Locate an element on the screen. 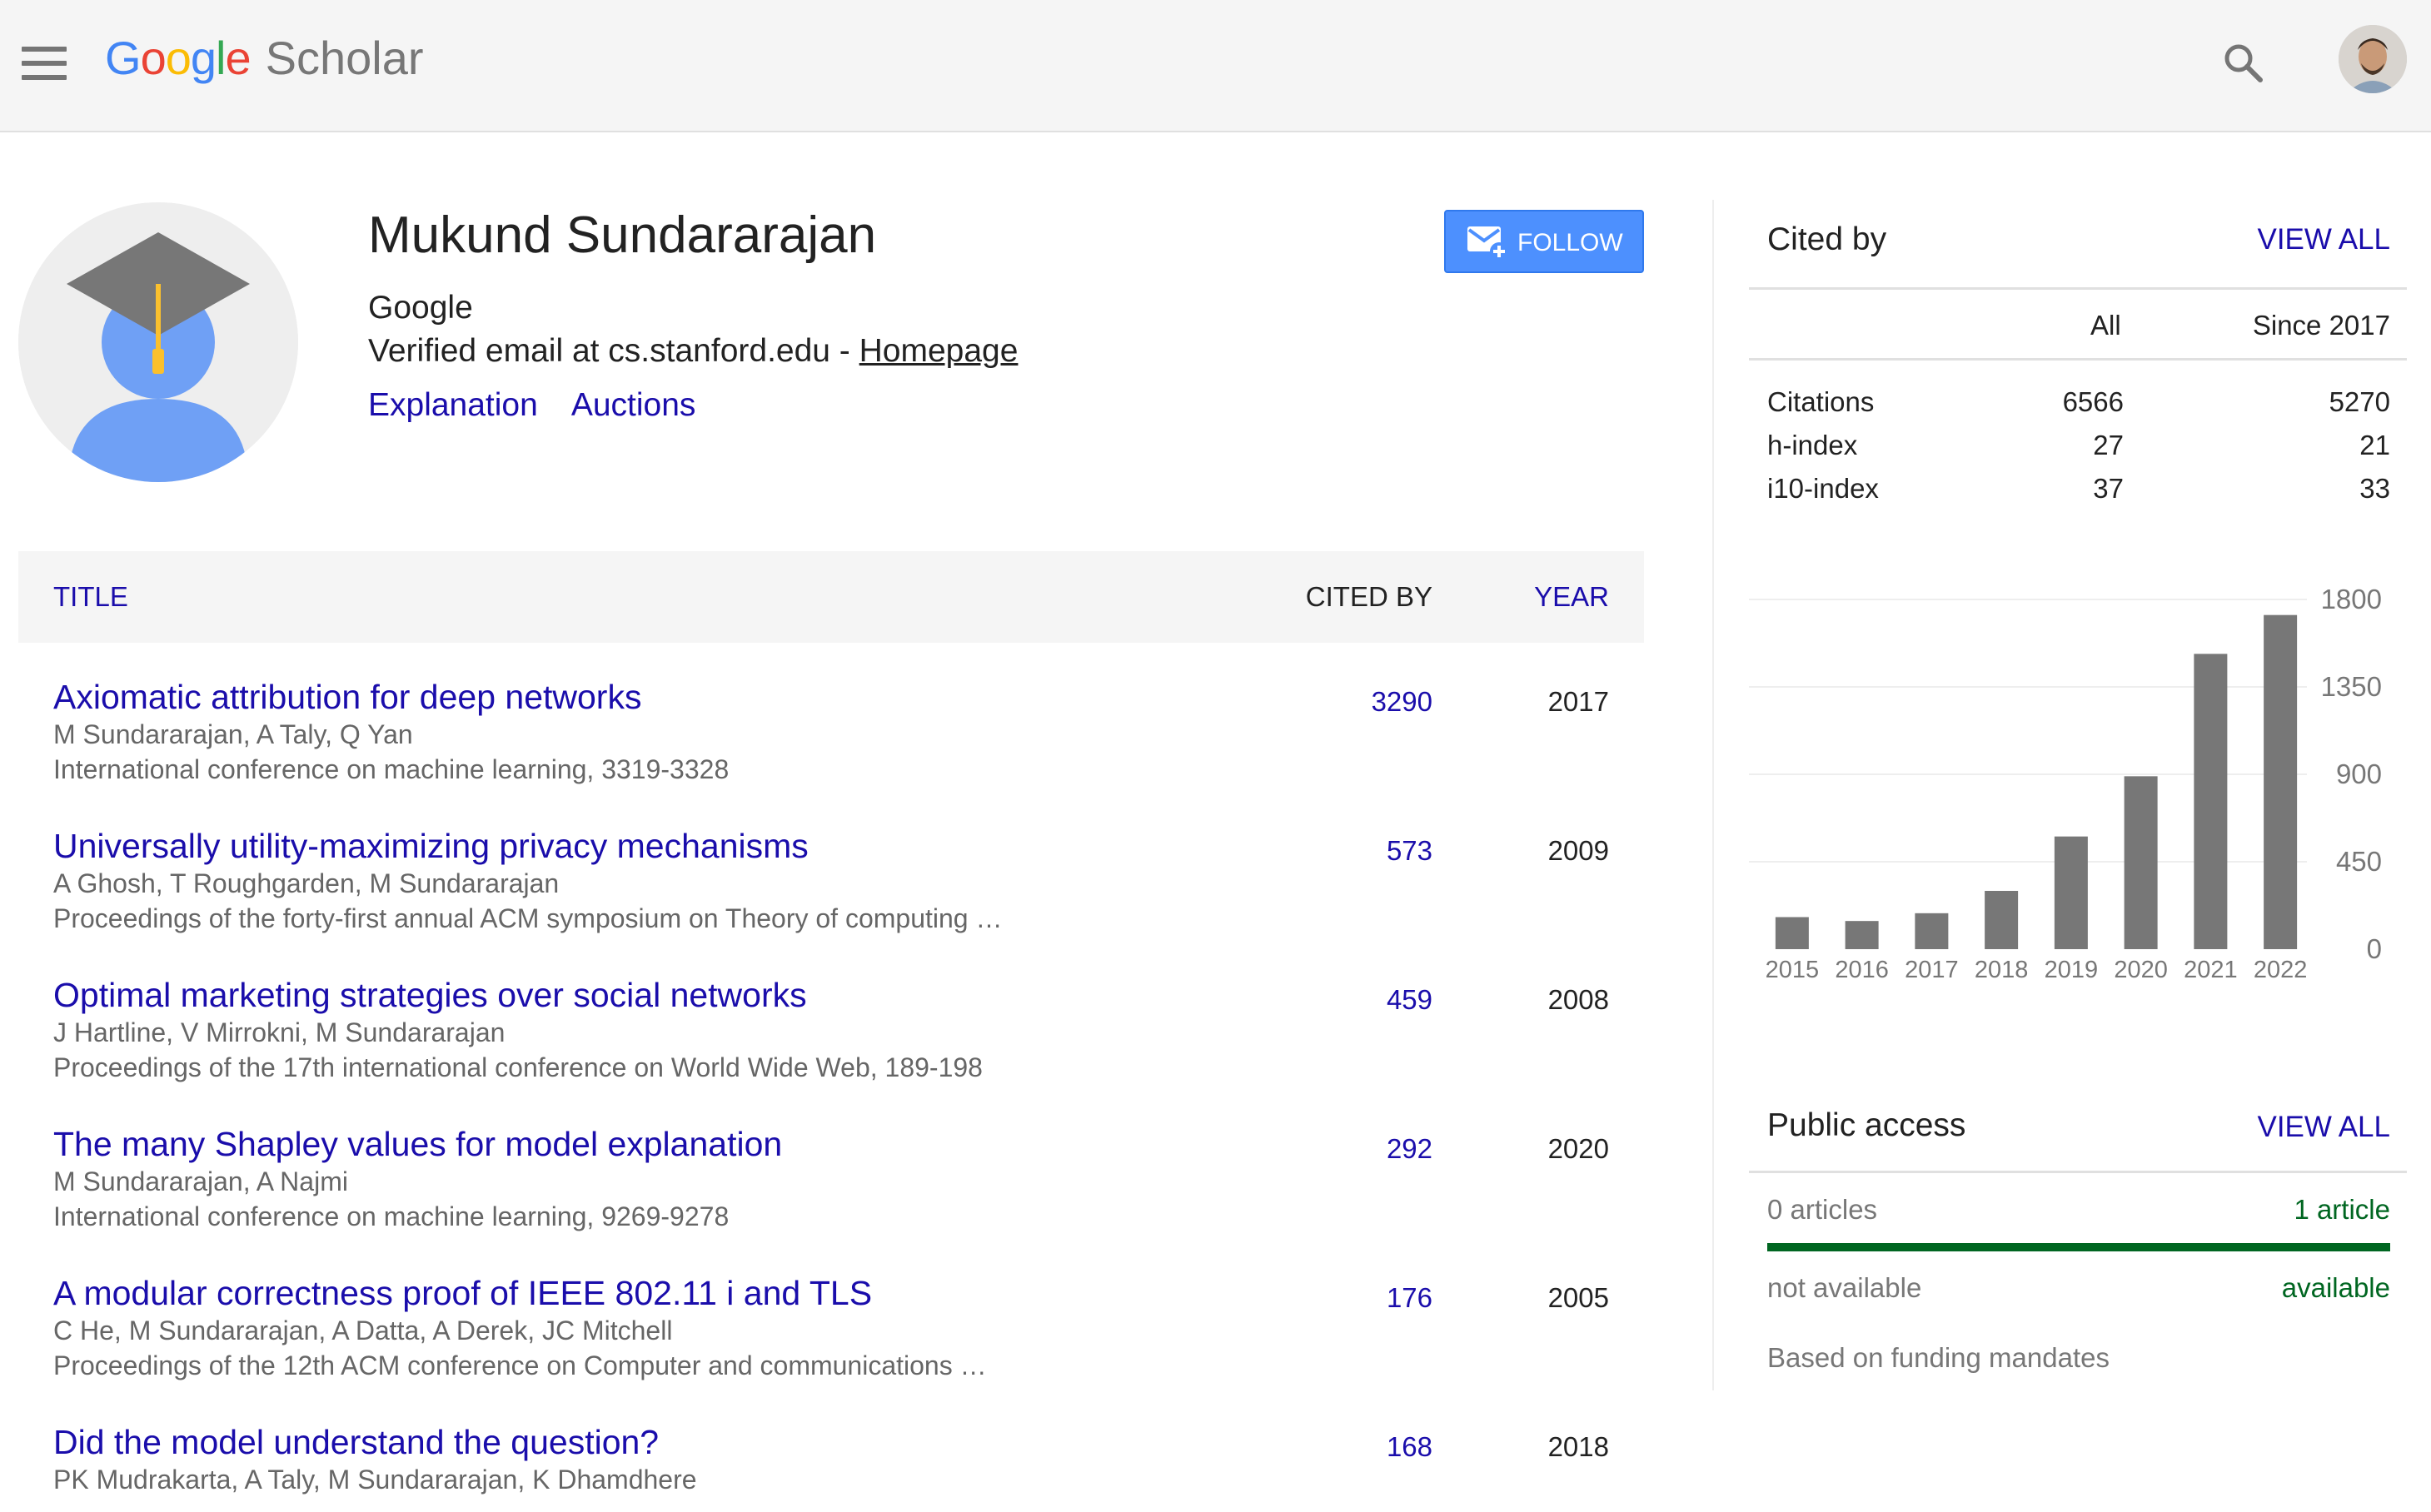 The width and height of the screenshot is (2431, 1512). hamburger-menu-icon is located at coordinates (44, 64).